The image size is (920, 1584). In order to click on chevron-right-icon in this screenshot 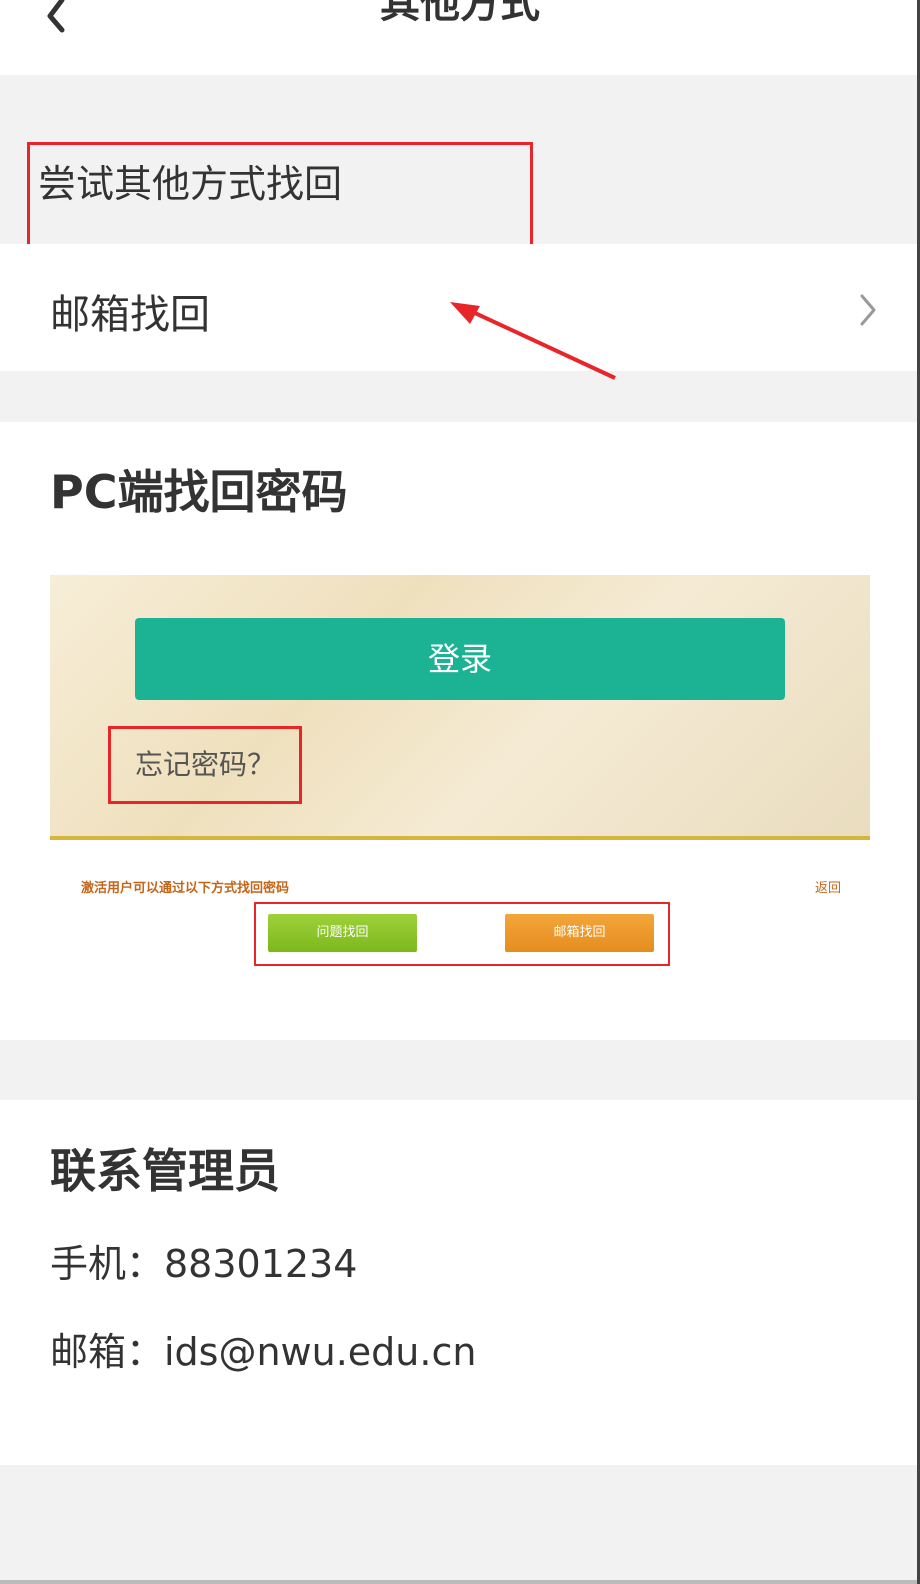, I will do `click(868, 310)`.